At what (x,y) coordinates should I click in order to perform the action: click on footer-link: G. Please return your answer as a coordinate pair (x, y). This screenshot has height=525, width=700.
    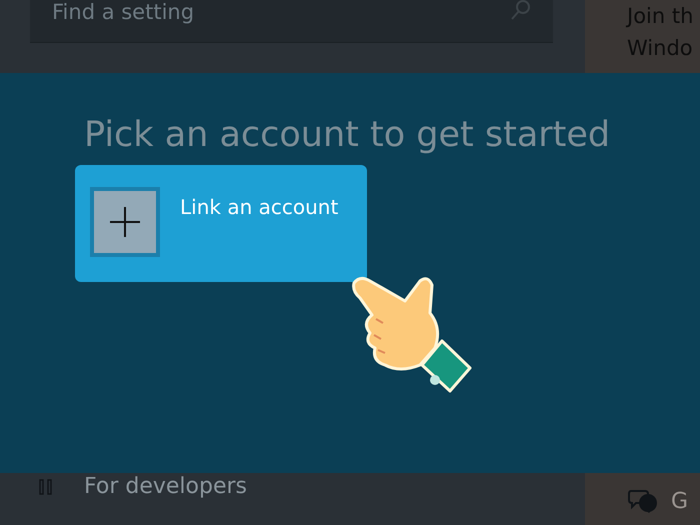
    Looking at the image, I should click on (679, 501).